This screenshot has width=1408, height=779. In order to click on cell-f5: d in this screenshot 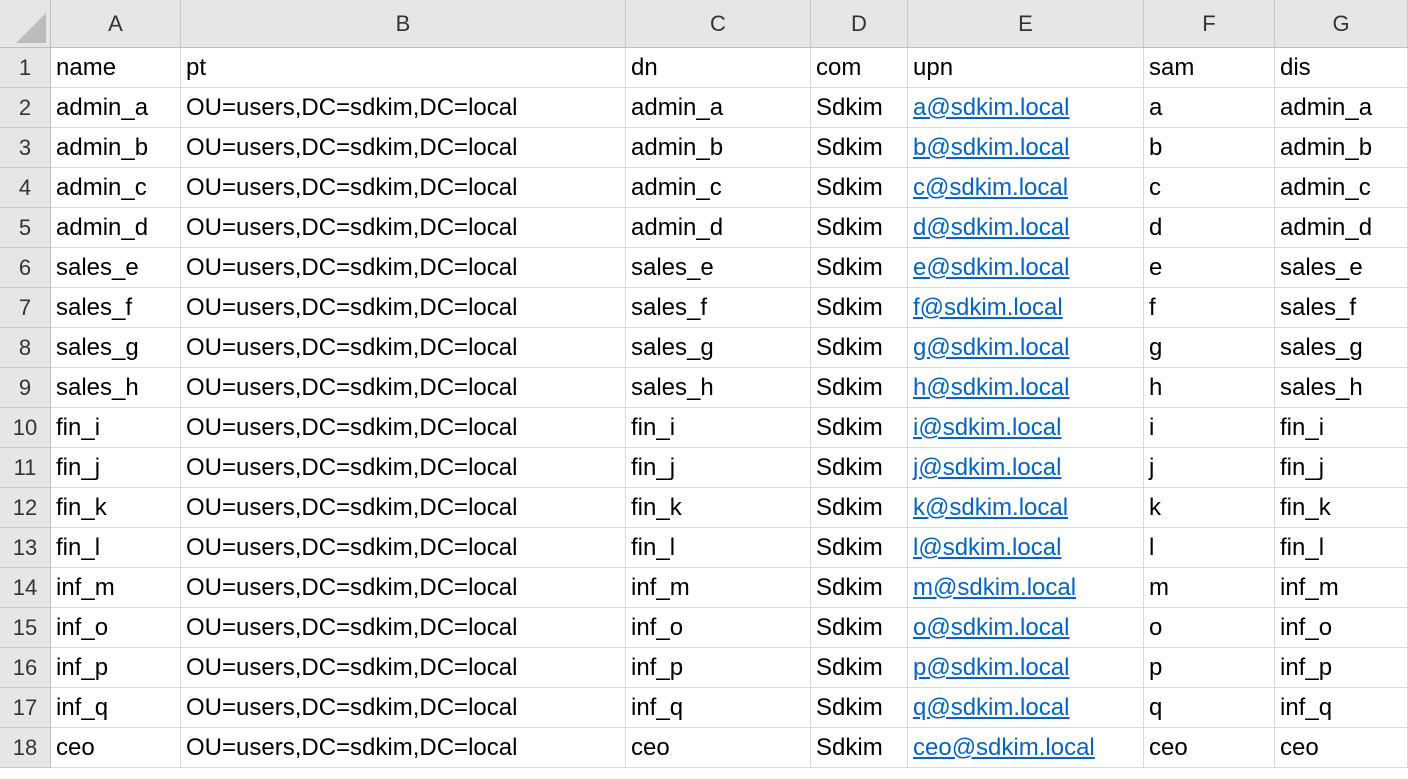, I will do `click(1209, 228)`.